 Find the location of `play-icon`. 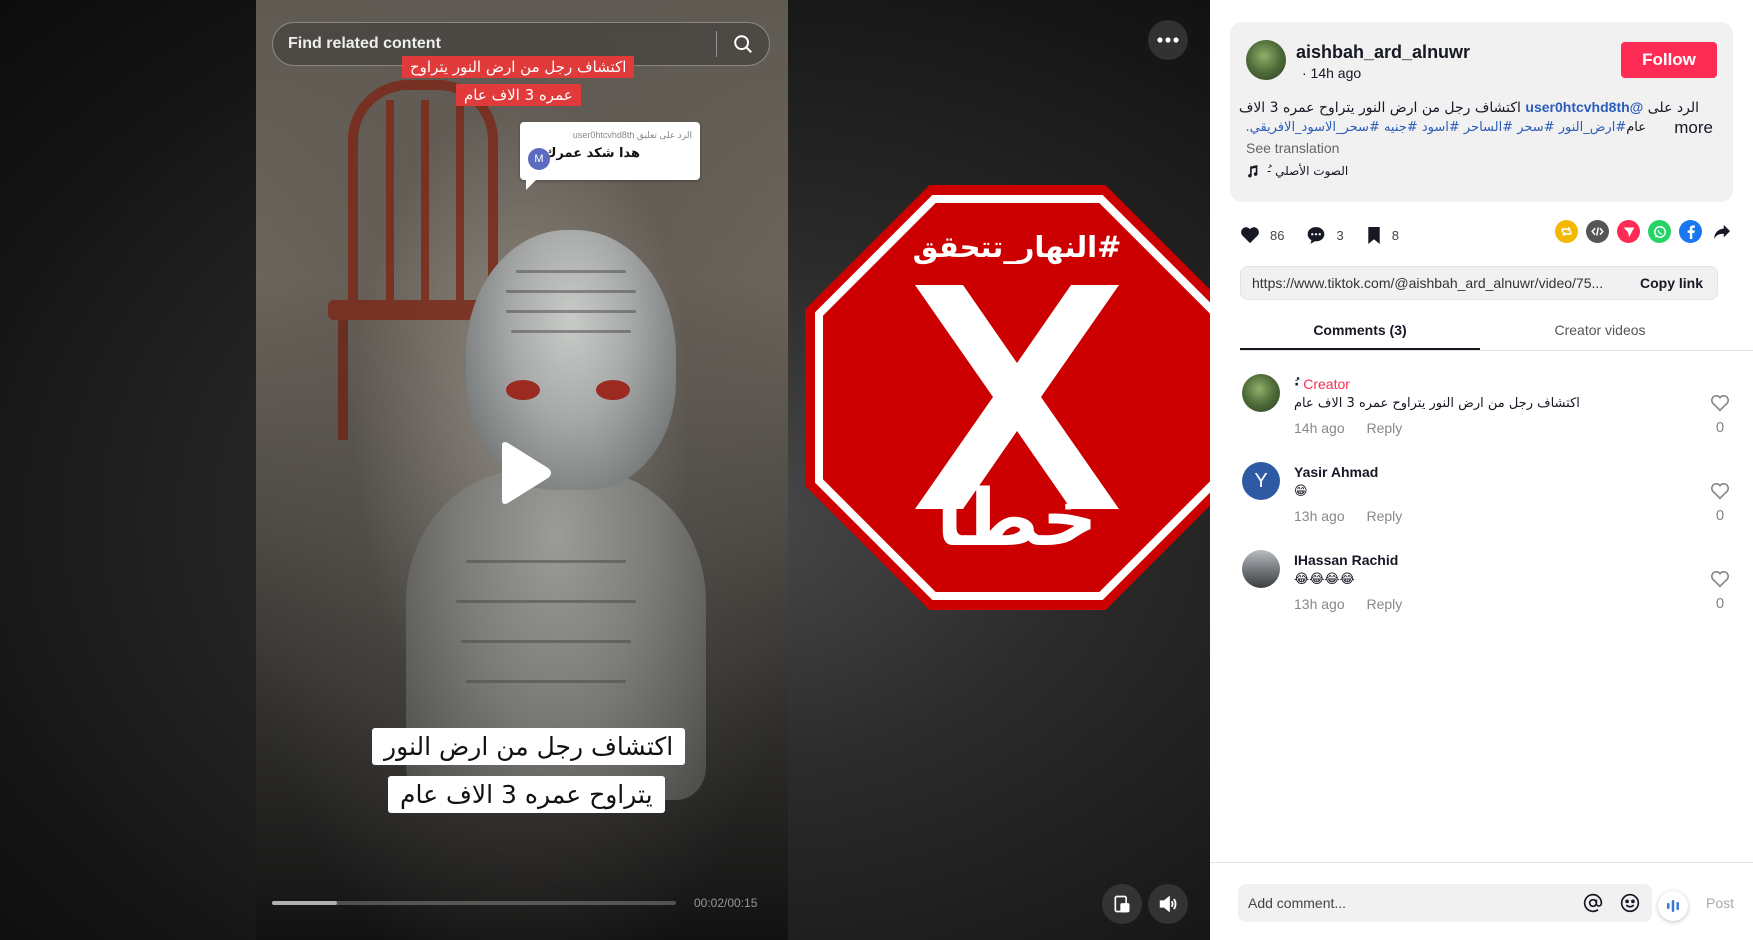

play-icon is located at coordinates (526, 473).